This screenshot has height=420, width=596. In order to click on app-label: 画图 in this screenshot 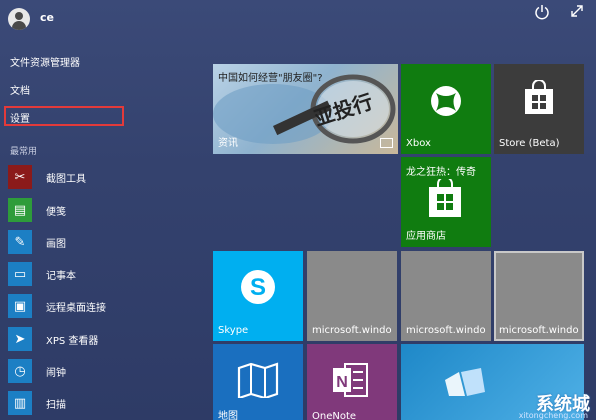, I will do `click(56, 244)`.